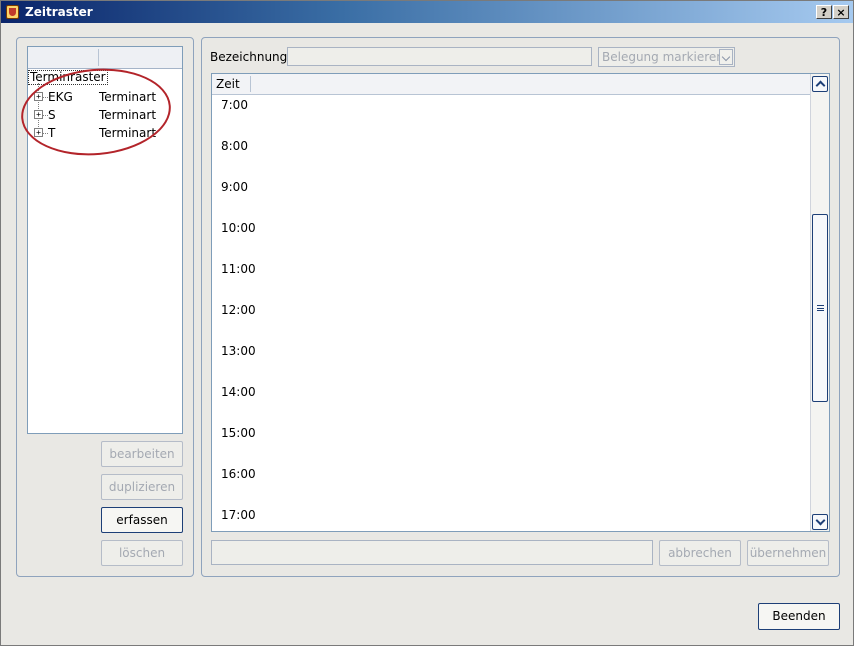  What do you see at coordinates (142, 520) in the screenshot?
I see `create-button: erfassen` at bounding box center [142, 520].